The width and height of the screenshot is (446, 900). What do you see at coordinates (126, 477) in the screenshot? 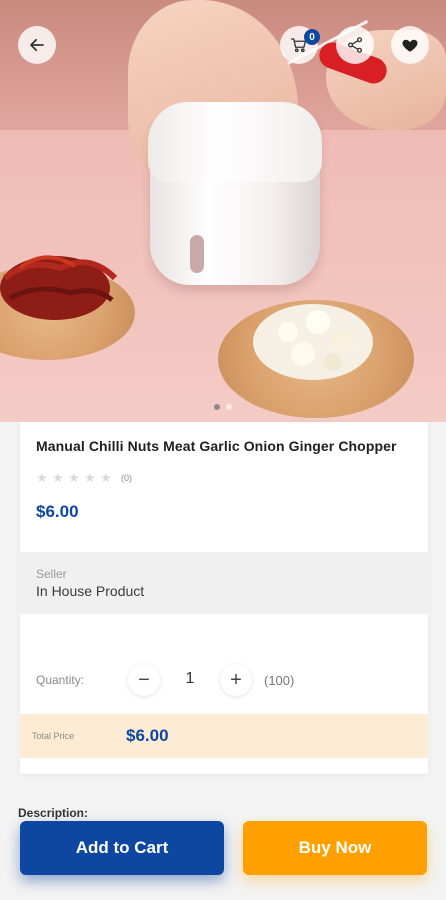
I see `rating-count: (0)` at bounding box center [126, 477].